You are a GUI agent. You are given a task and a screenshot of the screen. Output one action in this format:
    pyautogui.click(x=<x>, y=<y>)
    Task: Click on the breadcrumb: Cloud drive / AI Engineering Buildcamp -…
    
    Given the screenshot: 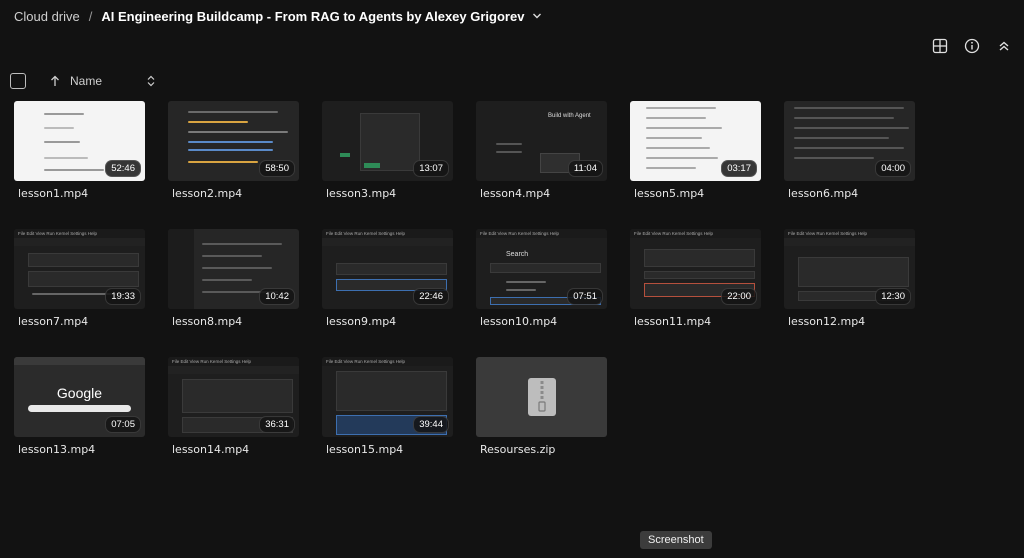 What is the action you would take?
    pyautogui.click(x=512, y=16)
    